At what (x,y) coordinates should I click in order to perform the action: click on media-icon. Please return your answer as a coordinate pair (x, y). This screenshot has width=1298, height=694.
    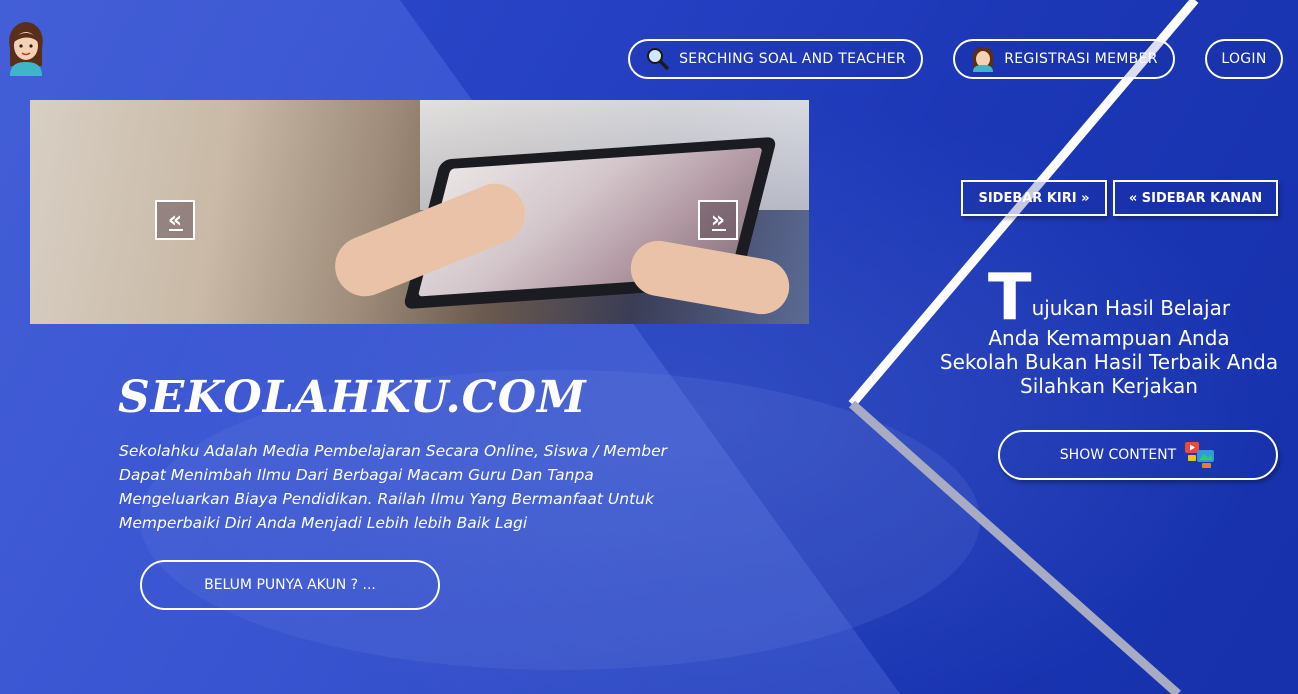
    Looking at the image, I should click on (1200, 455).